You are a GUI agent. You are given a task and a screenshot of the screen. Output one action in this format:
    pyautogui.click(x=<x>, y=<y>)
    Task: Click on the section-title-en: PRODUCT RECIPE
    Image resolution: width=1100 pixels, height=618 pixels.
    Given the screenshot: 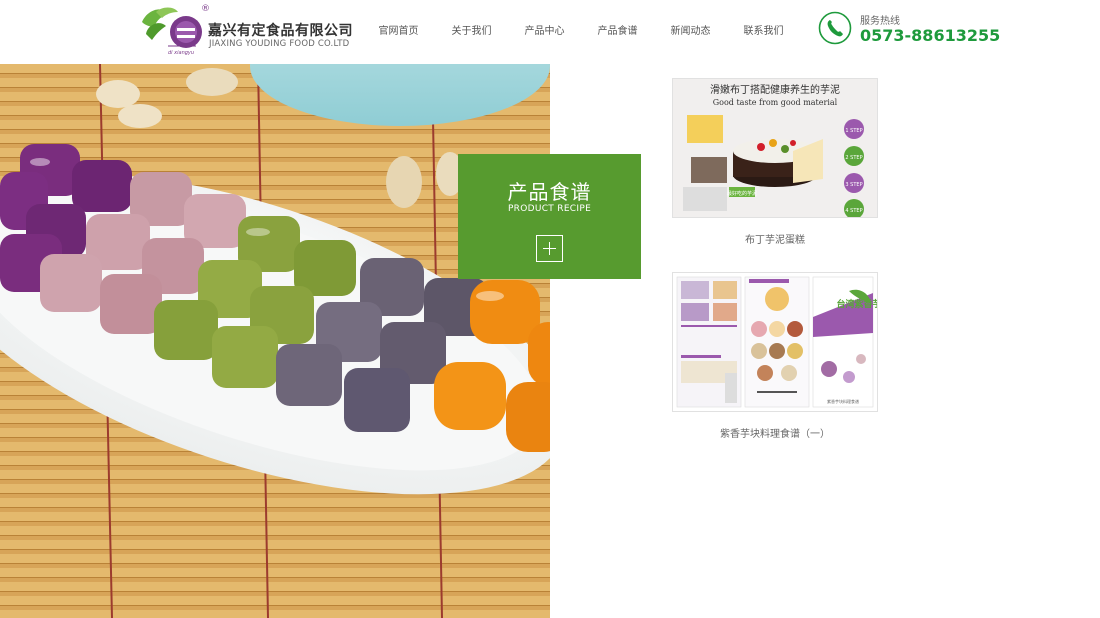 What is the action you would take?
    pyautogui.click(x=549, y=209)
    